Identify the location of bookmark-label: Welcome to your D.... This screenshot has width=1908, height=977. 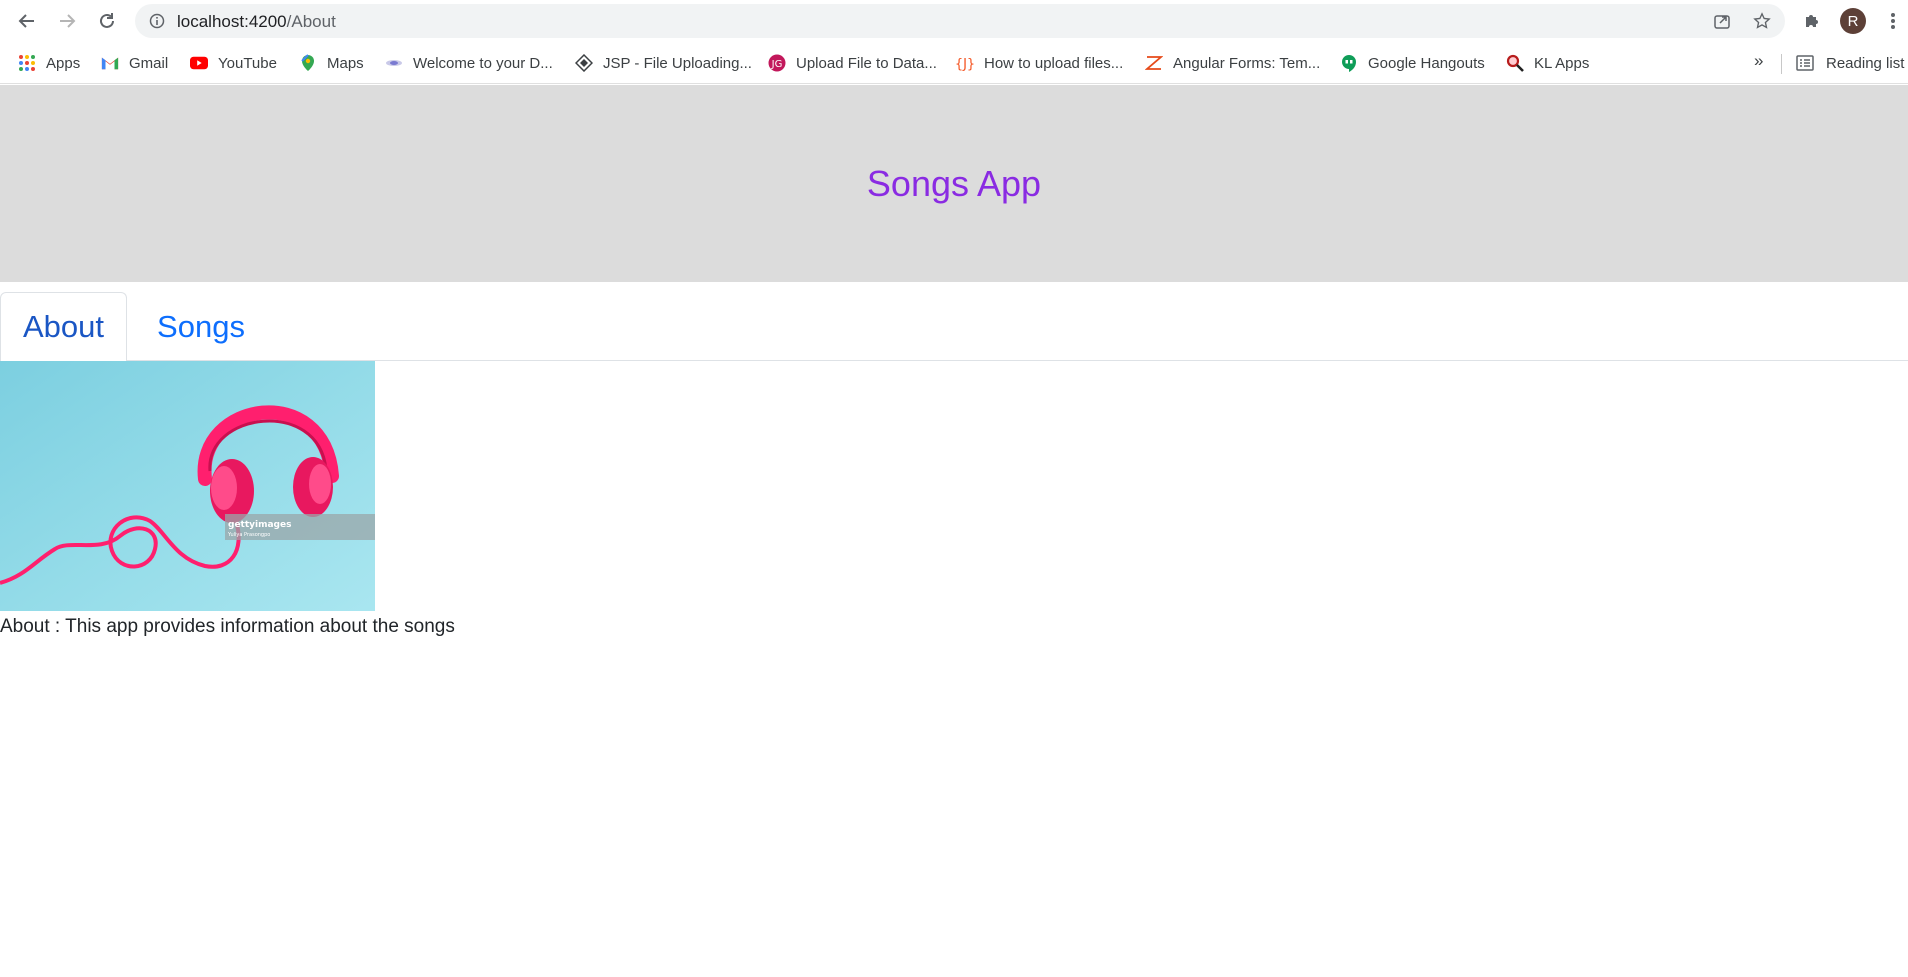
(483, 63).